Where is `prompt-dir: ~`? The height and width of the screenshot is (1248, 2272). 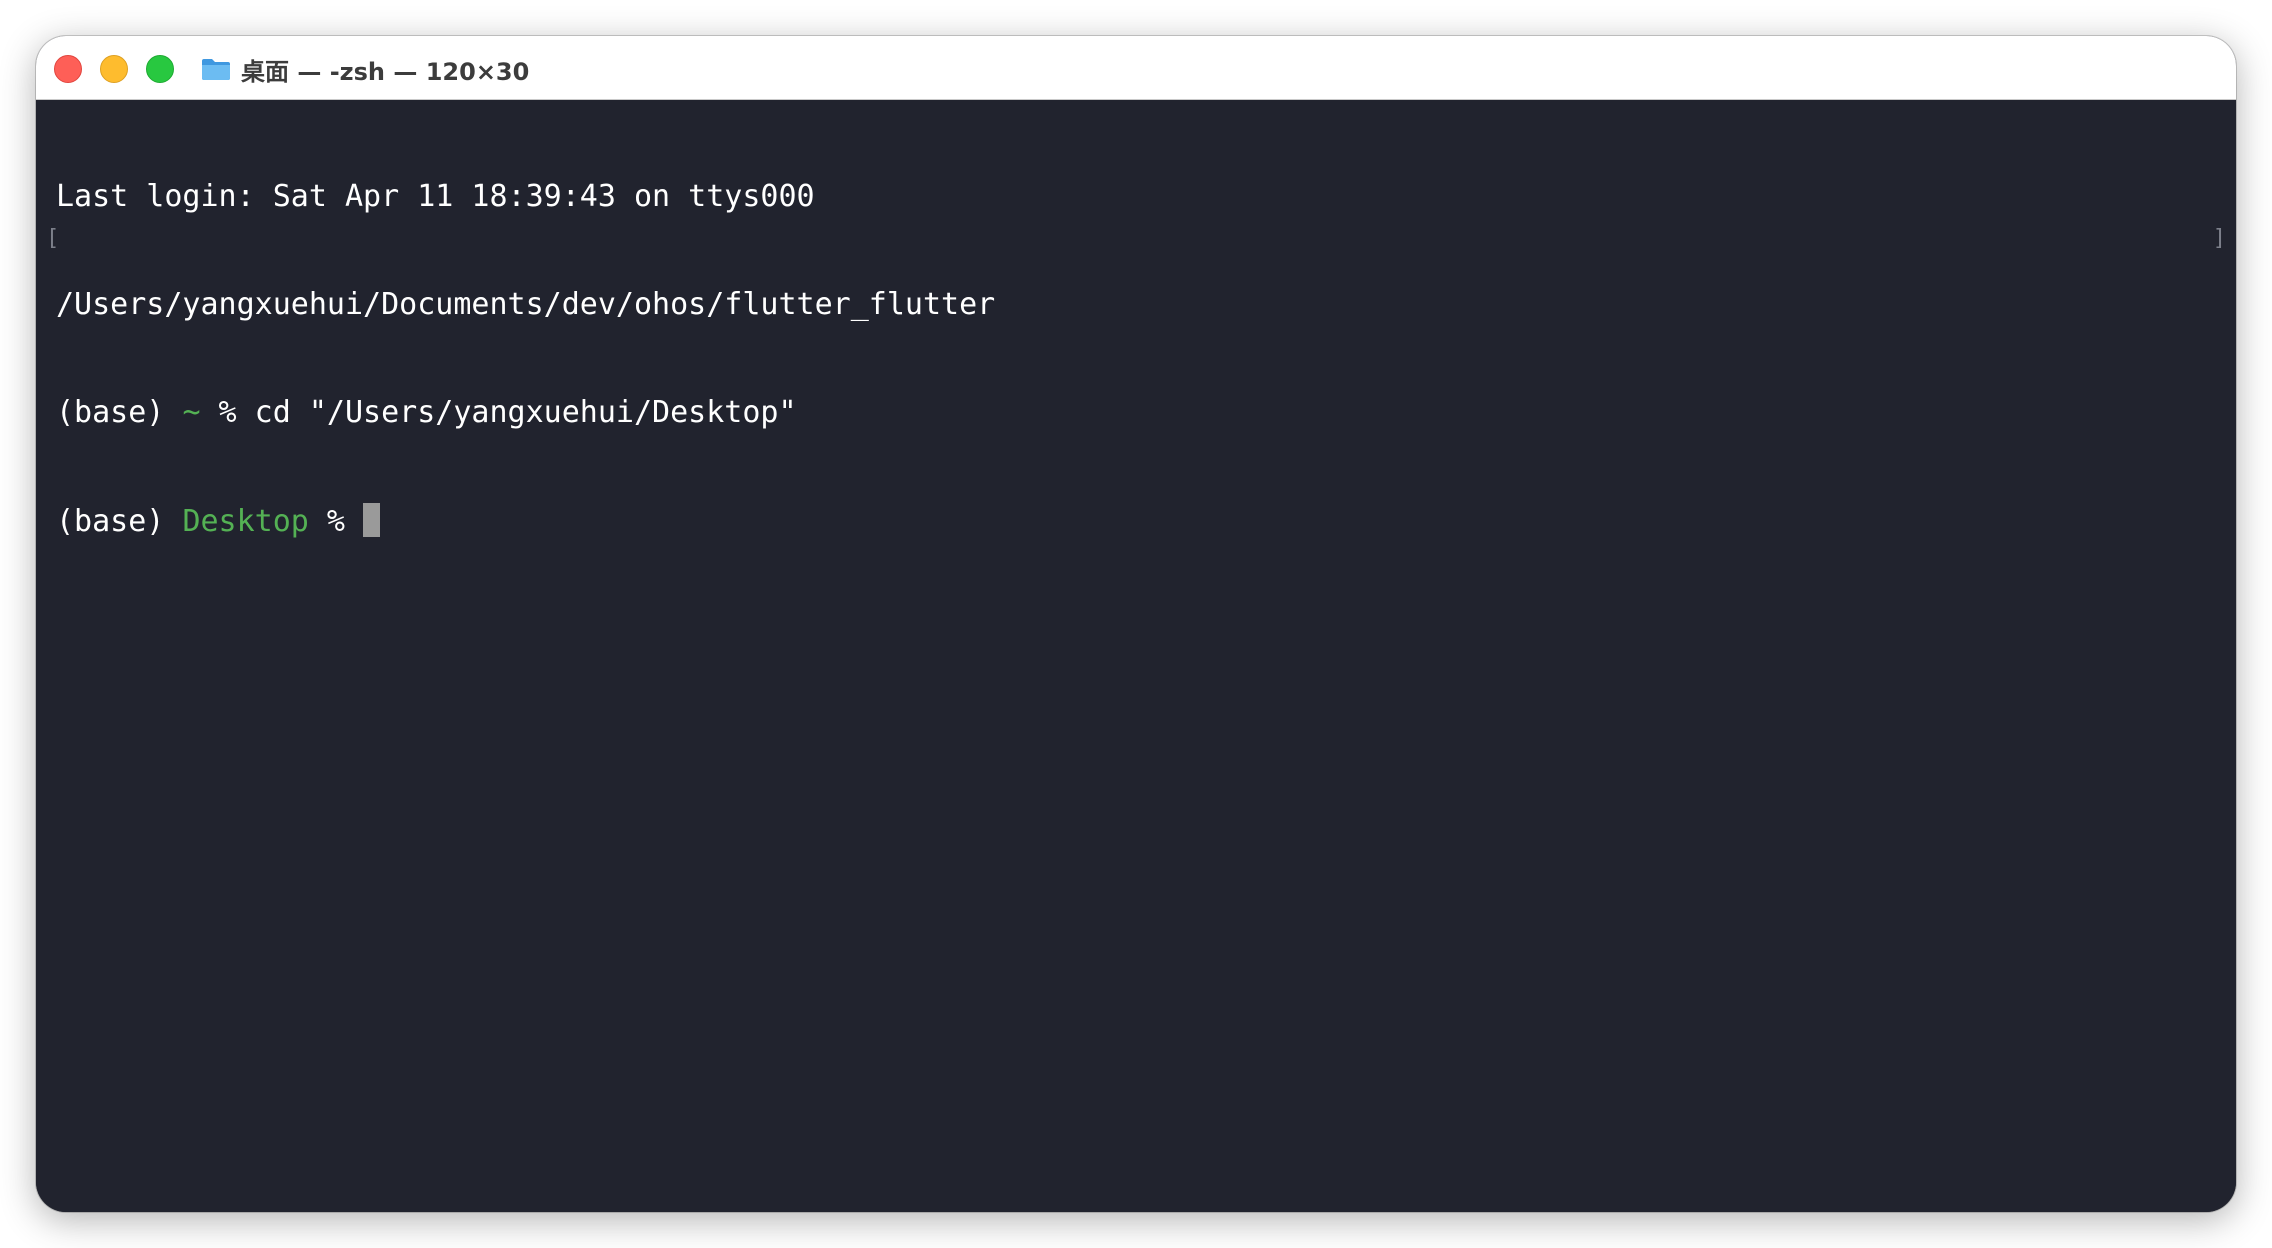
prompt-dir: ~ is located at coordinates (191, 412).